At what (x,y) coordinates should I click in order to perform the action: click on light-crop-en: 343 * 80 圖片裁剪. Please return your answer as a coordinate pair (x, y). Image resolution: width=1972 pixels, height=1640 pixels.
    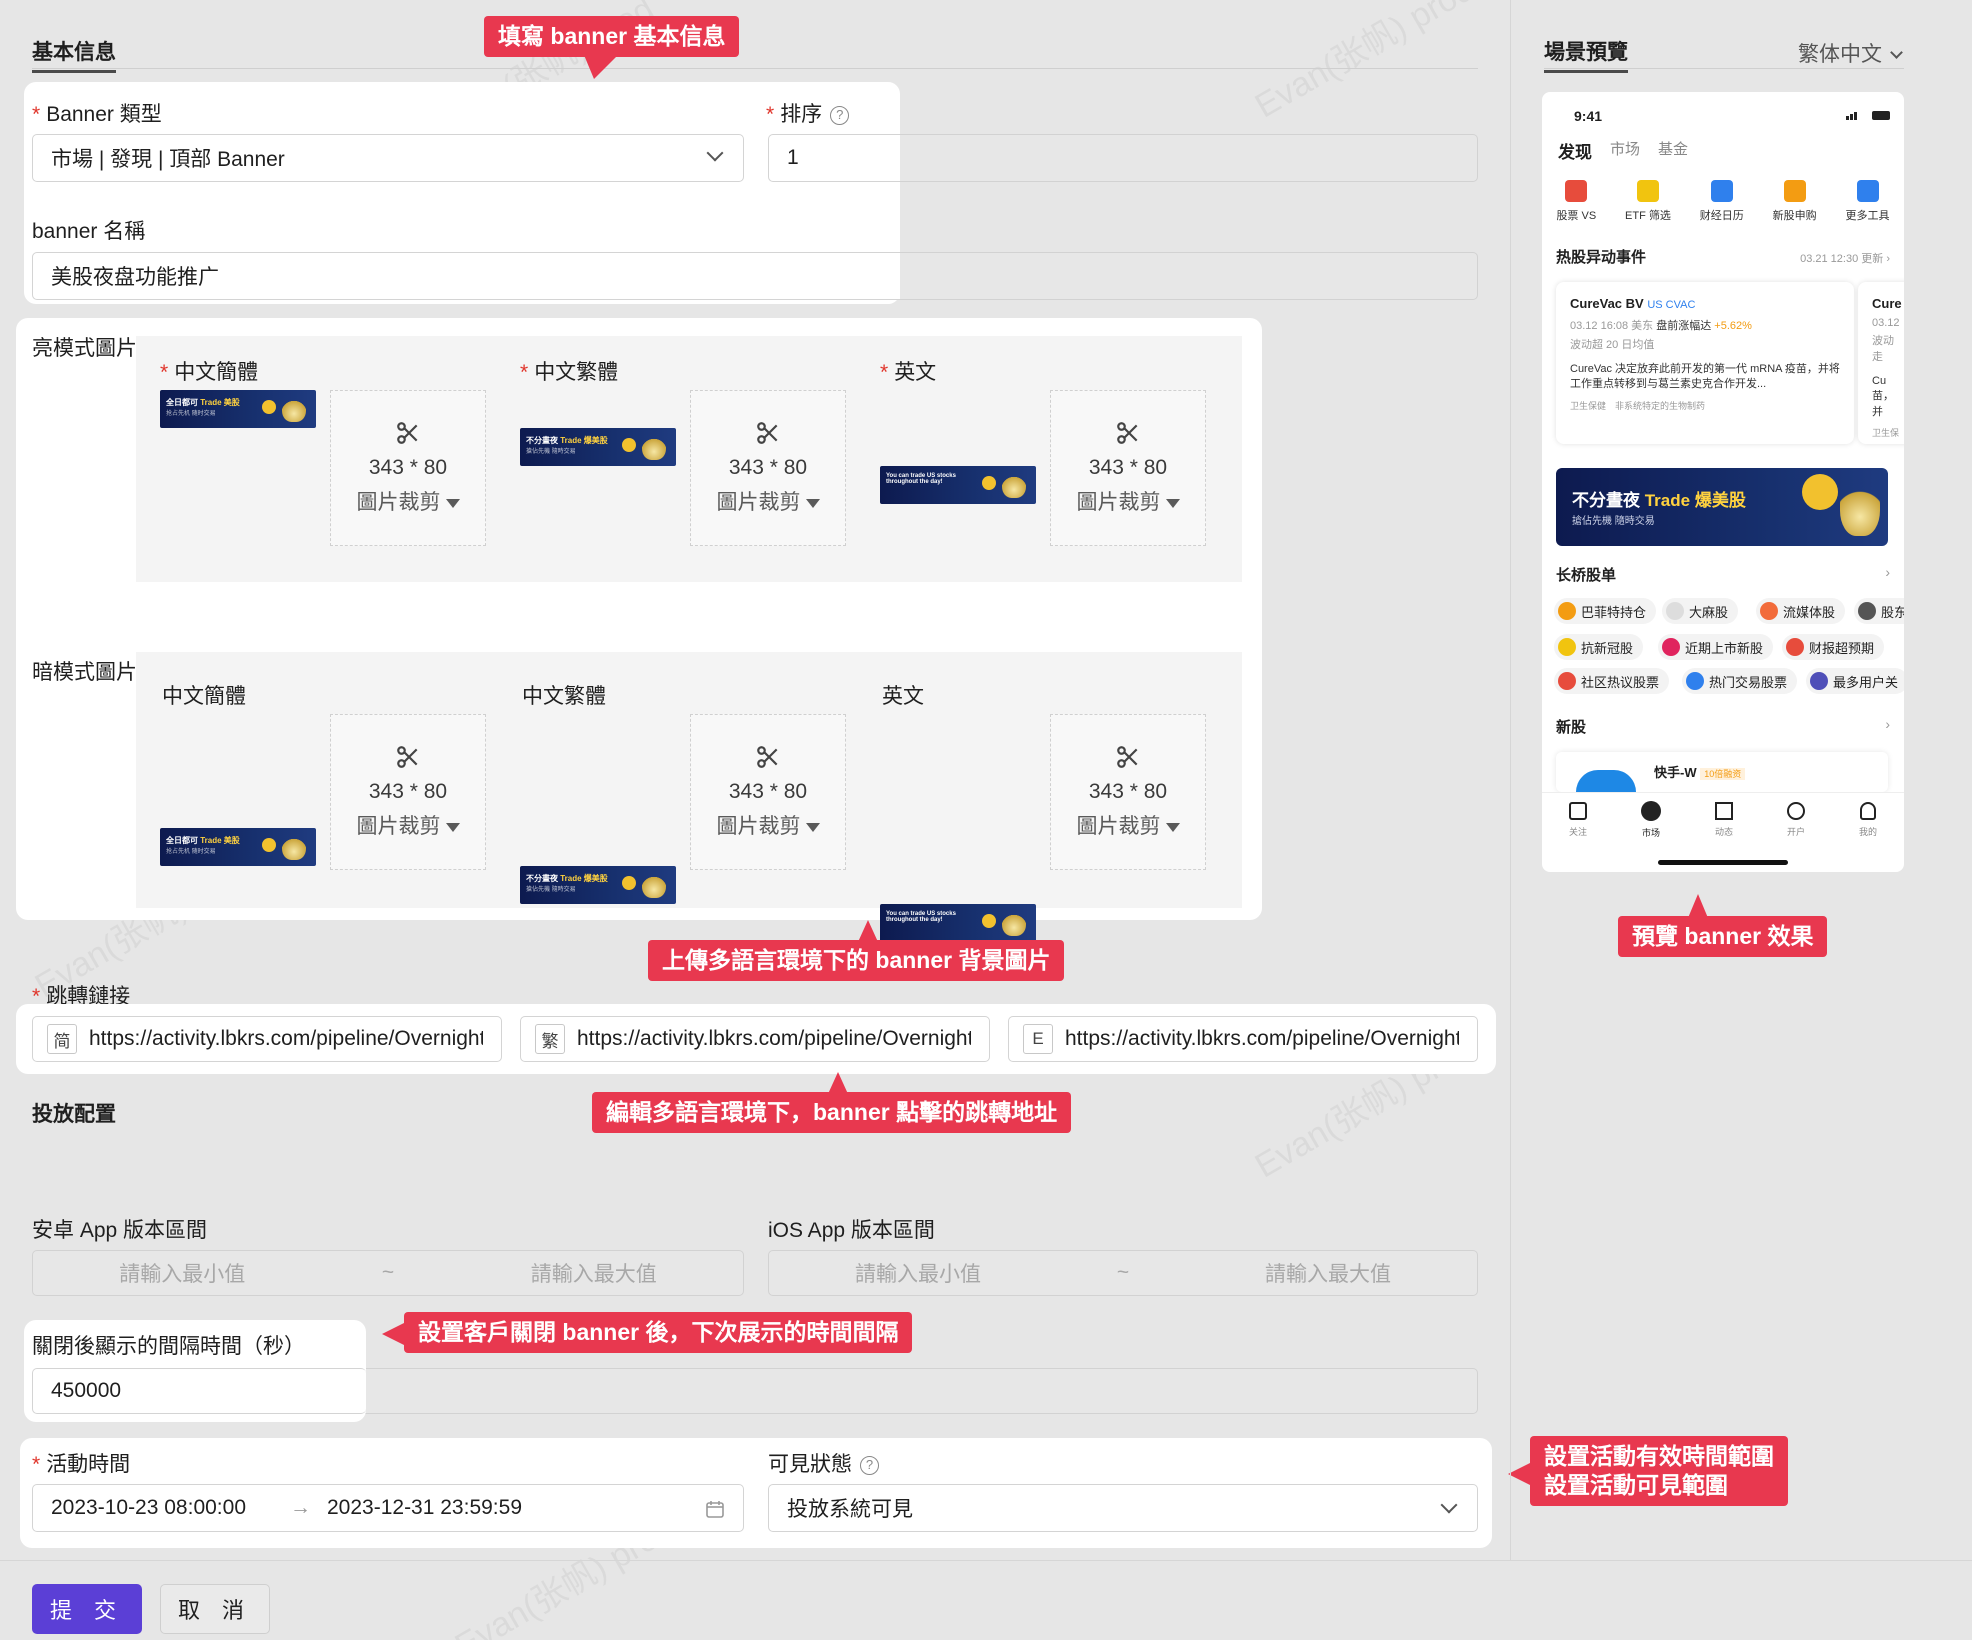
    Looking at the image, I should click on (1128, 468).